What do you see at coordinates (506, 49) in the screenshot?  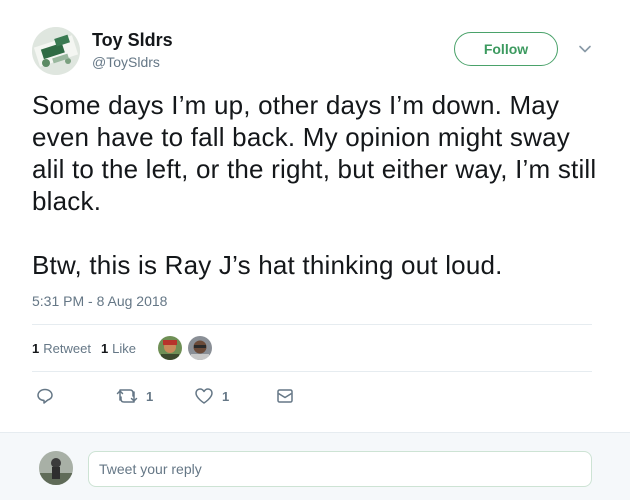 I see `follow-button: Follow` at bounding box center [506, 49].